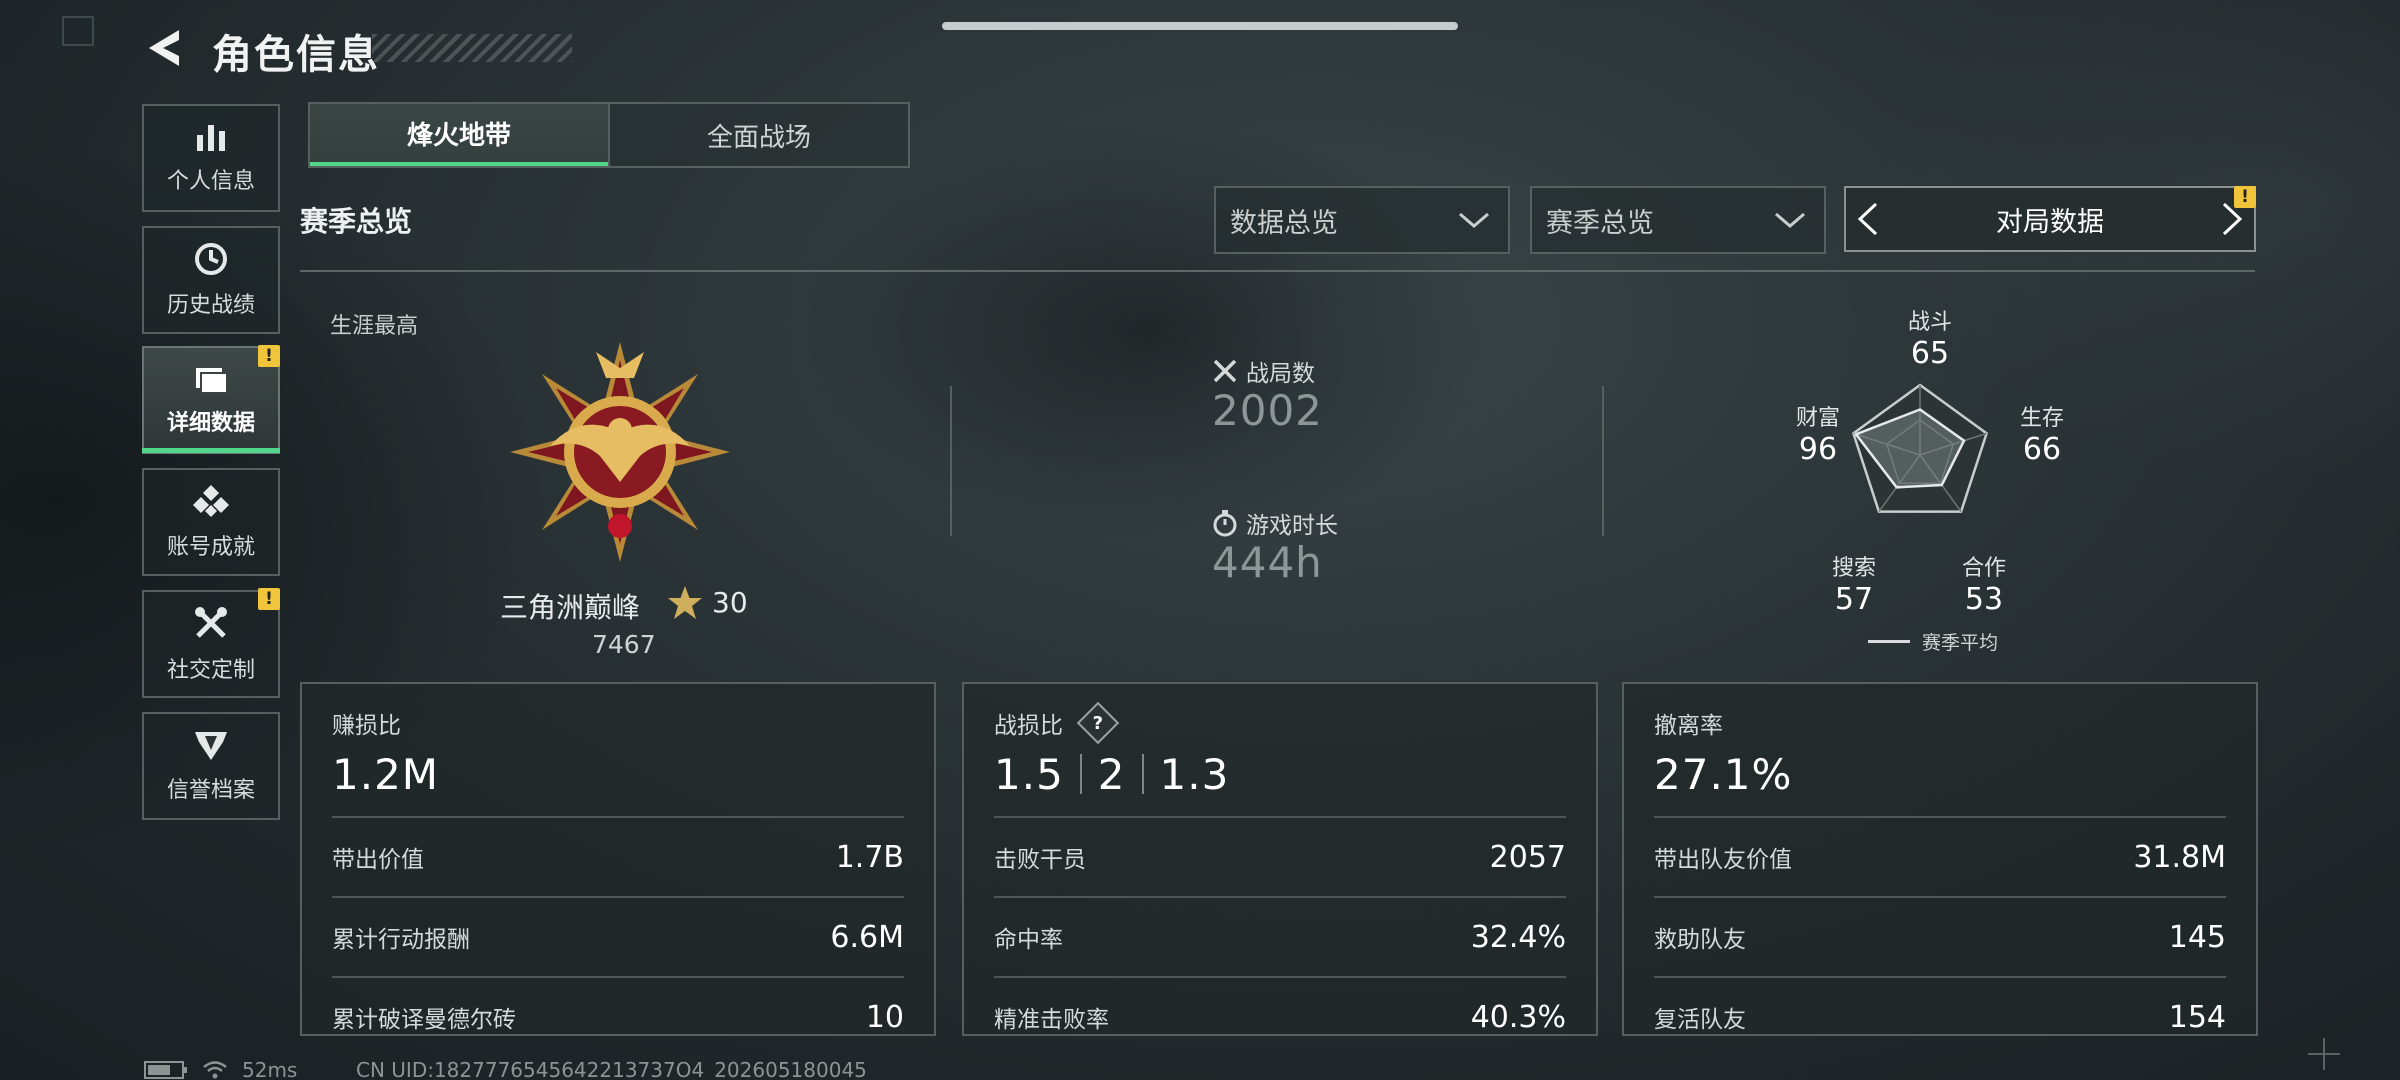 The width and height of the screenshot is (2400, 1080). I want to click on active-indicator, so click(211, 450).